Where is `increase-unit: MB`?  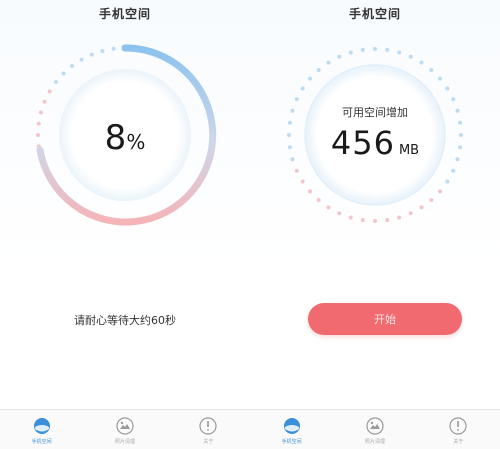 increase-unit: MB is located at coordinates (409, 150).